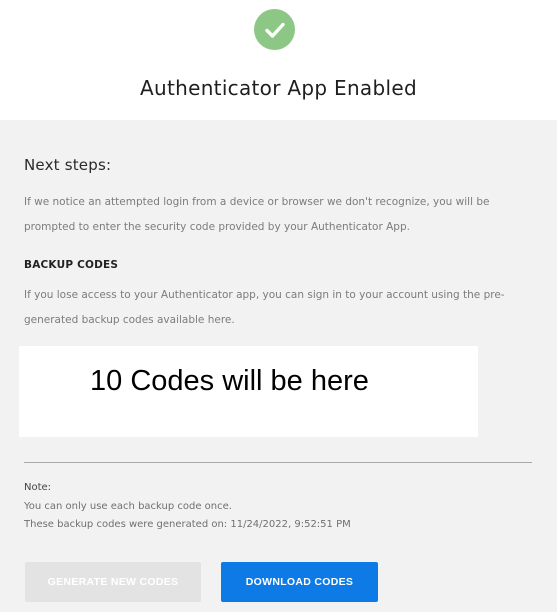 The width and height of the screenshot is (557, 612). I want to click on note-label: Note:, so click(38, 487).